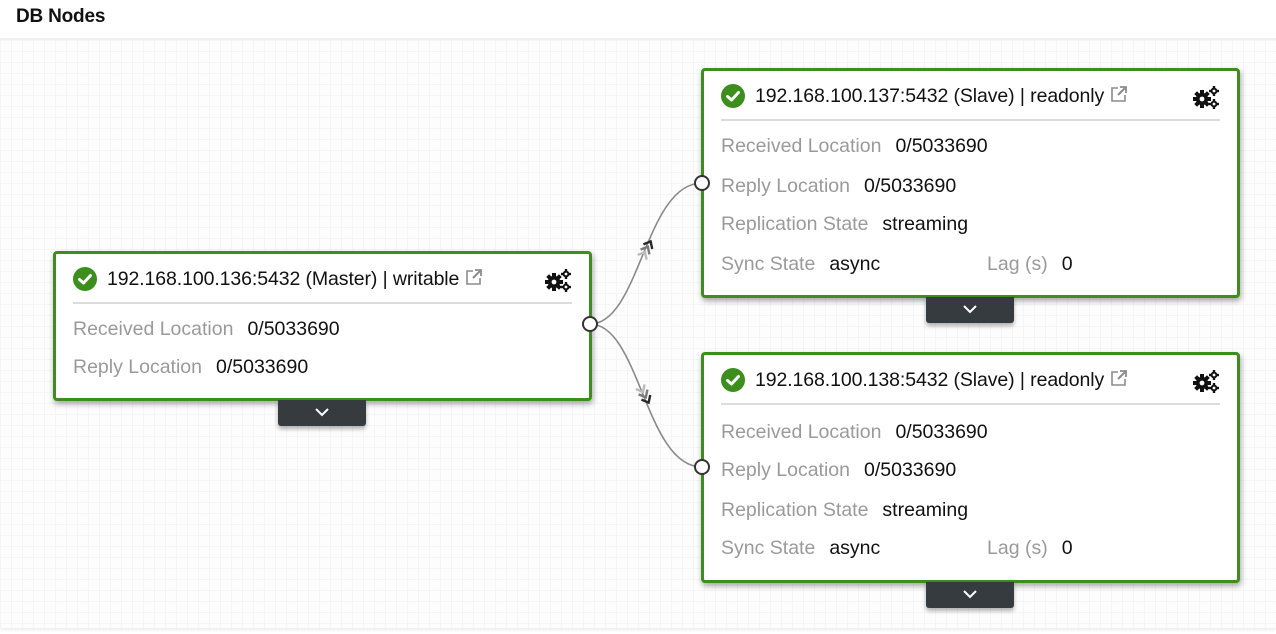  What do you see at coordinates (590, 324) in the screenshot?
I see `output-port` at bounding box center [590, 324].